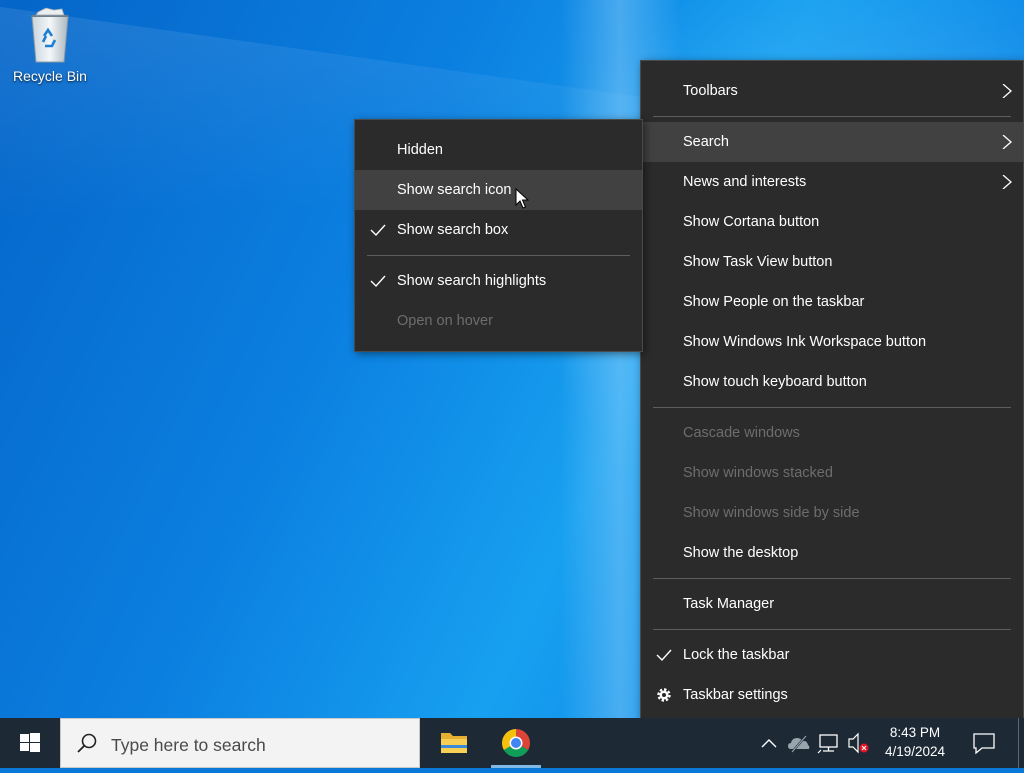  Describe the element at coordinates (445, 321) in the screenshot. I see `menu-item-label: Open on hover` at that location.